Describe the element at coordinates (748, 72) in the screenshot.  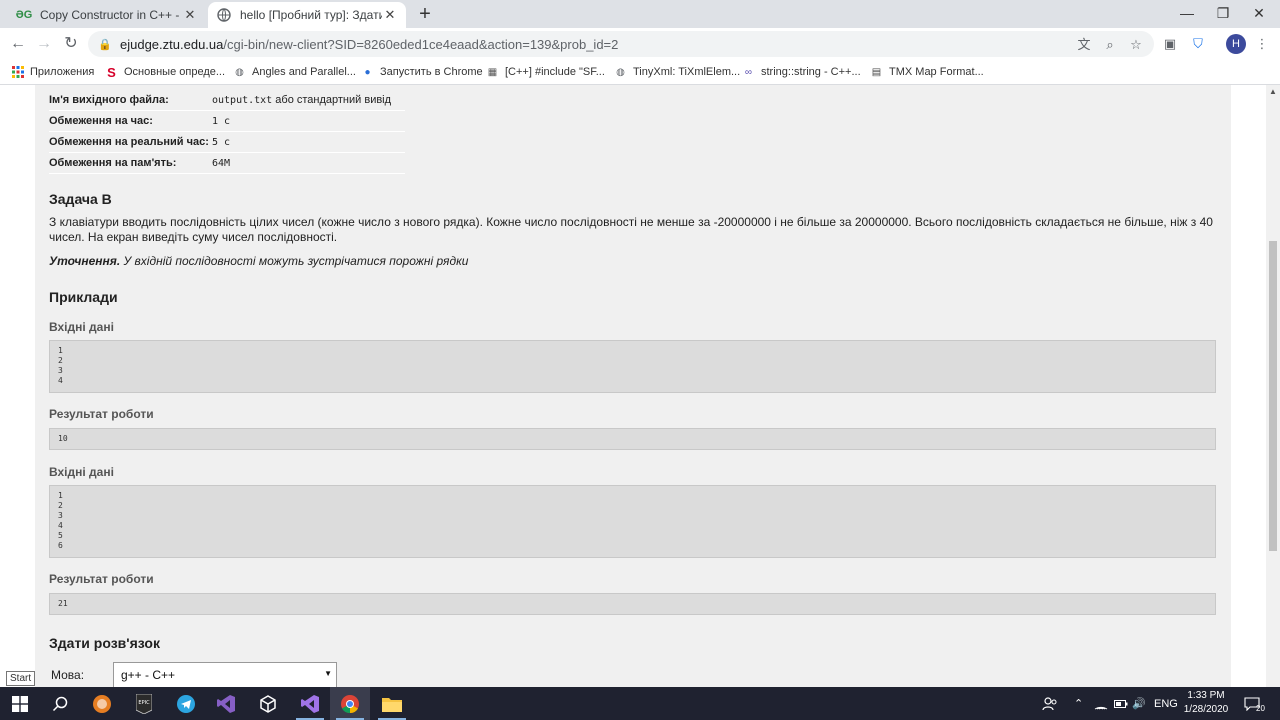
I see `cplusplus-icon: ∞` at that location.